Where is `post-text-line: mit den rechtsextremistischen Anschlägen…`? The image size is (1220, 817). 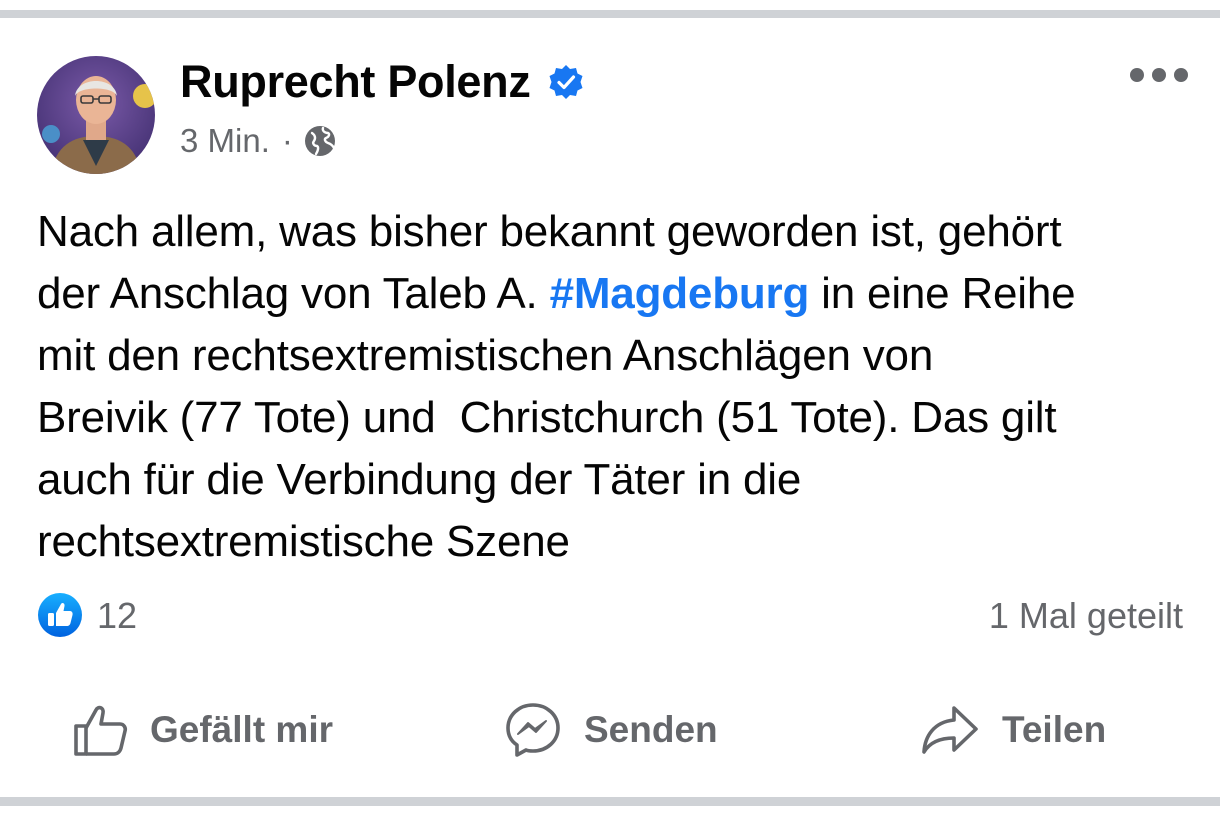 post-text-line: mit den rechtsextremistischen Anschlägen… is located at coordinates (485, 355).